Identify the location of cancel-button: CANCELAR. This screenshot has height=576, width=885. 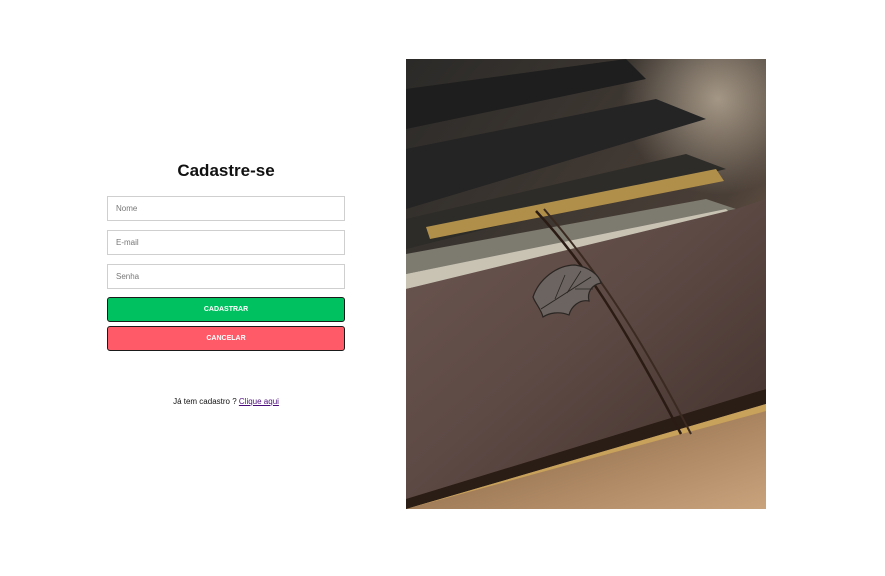
(226, 338).